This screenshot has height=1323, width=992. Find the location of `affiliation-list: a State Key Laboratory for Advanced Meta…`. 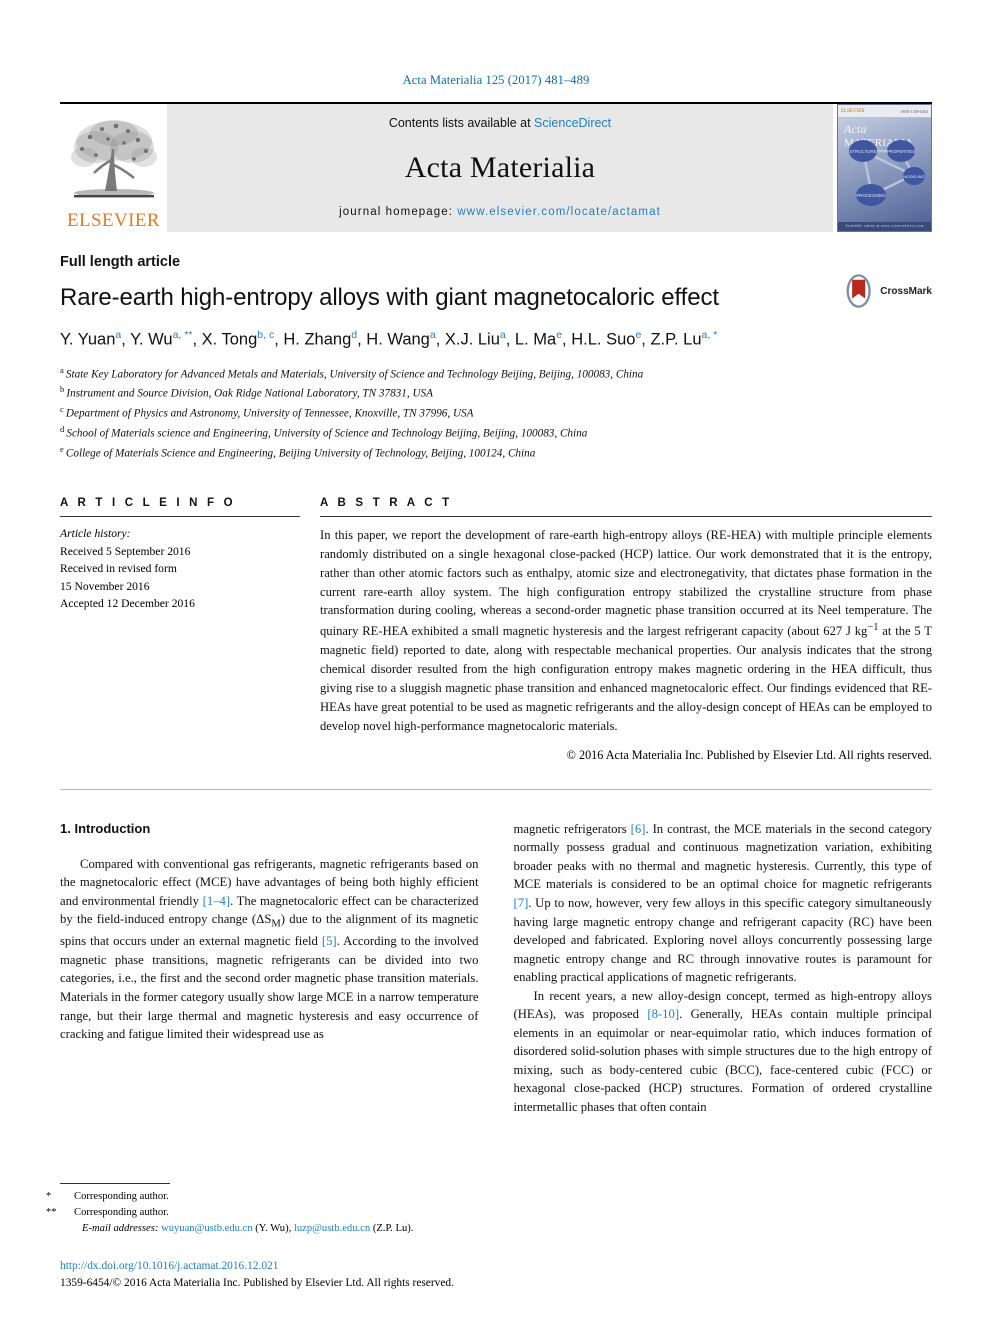

affiliation-list: a State Key Laboratory for Advanced Meta… is located at coordinates (496, 413).